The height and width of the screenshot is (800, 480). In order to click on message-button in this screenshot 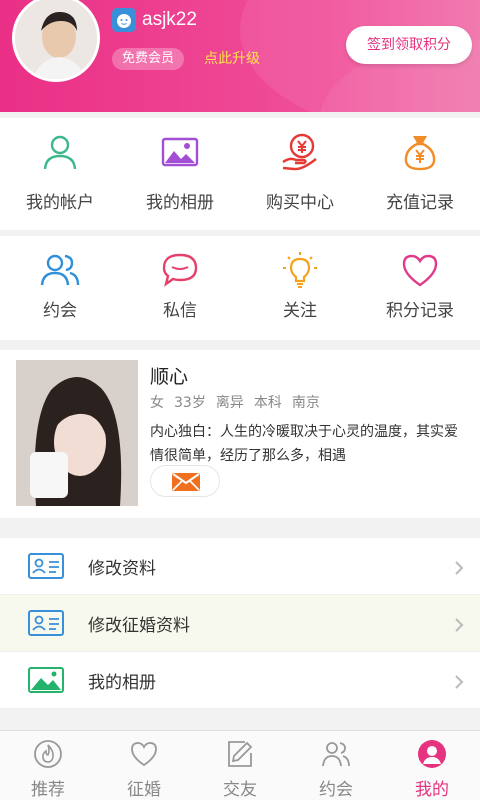, I will do `click(185, 481)`.